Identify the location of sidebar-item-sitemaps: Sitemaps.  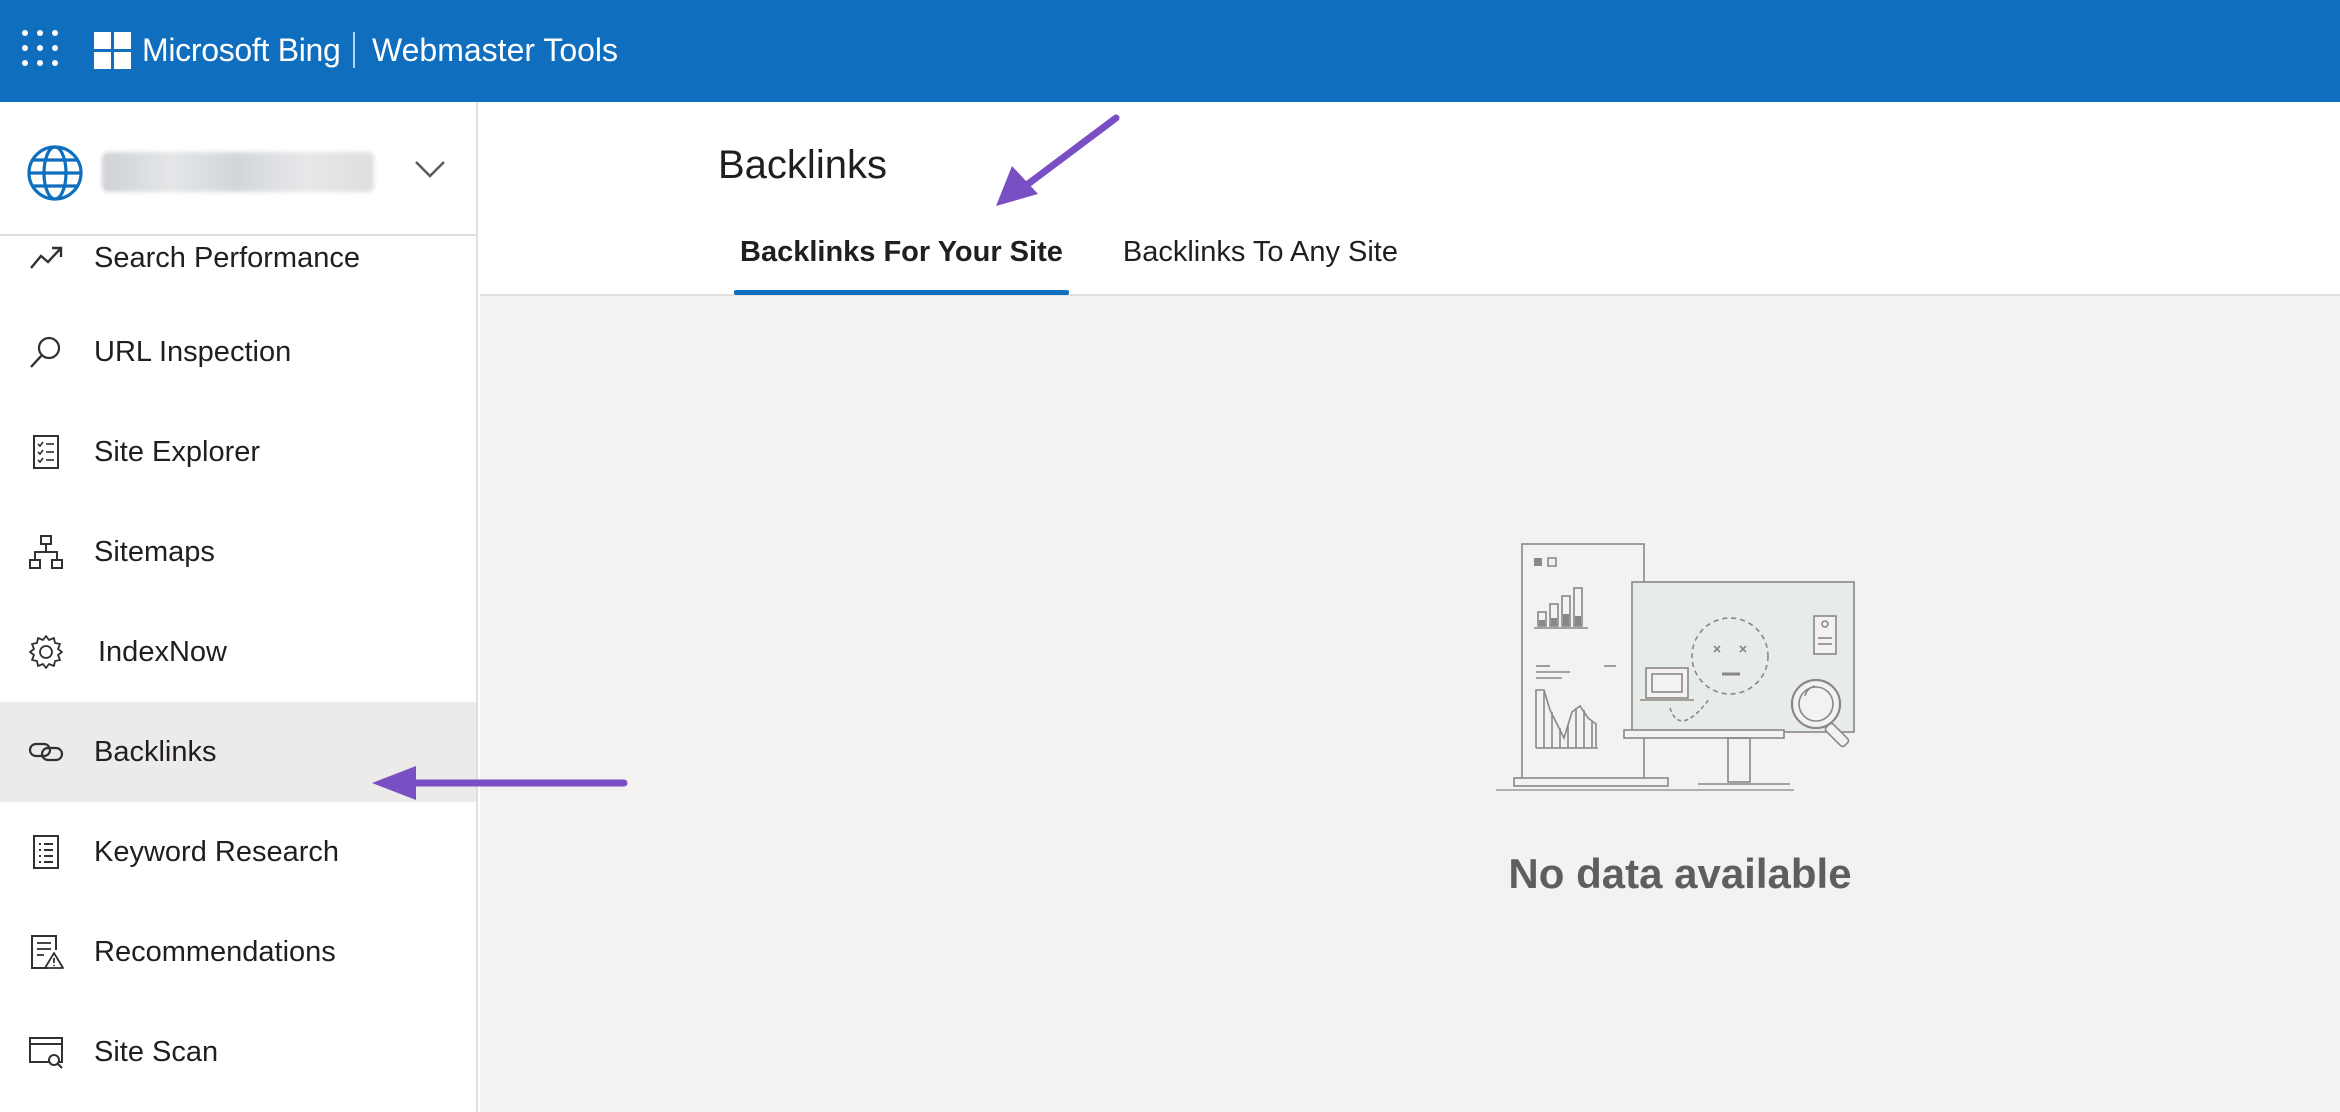
(238, 552).